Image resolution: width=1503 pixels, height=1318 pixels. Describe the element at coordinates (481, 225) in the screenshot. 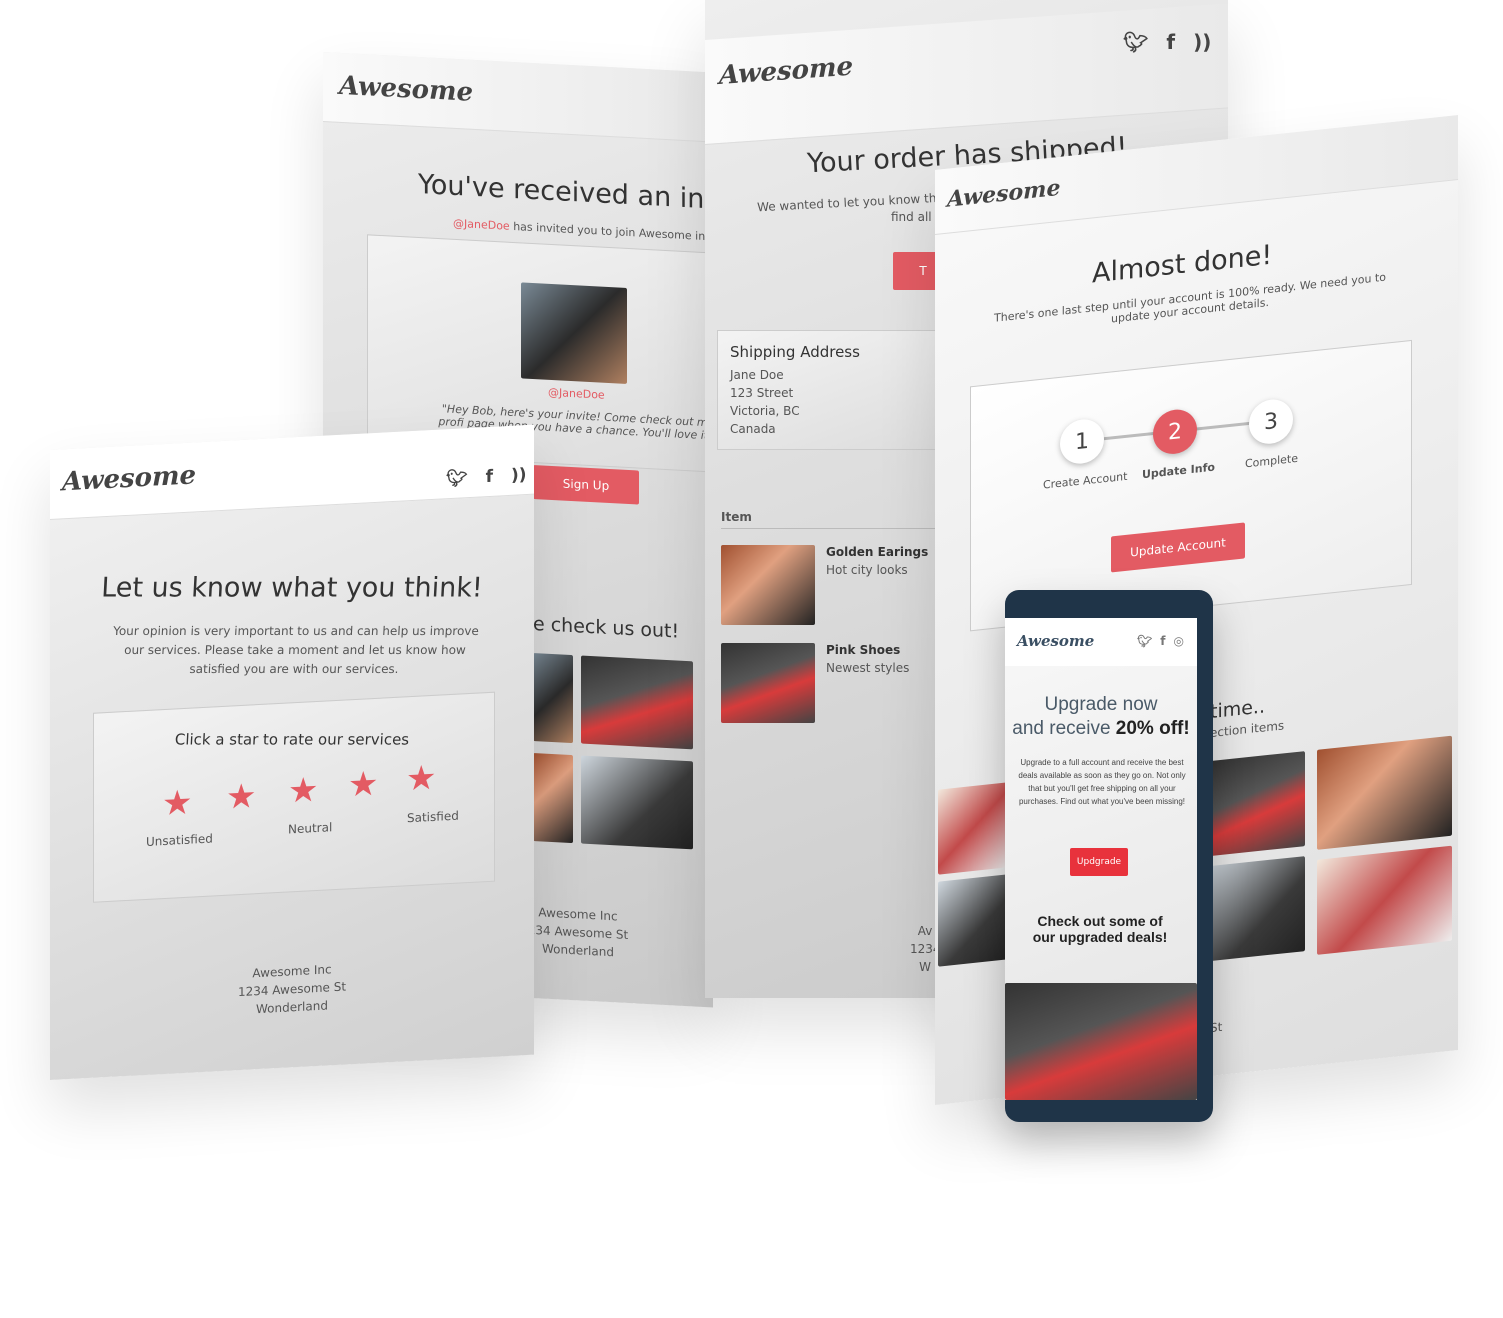

I see `mention-link: @JaneDoe` at that location.